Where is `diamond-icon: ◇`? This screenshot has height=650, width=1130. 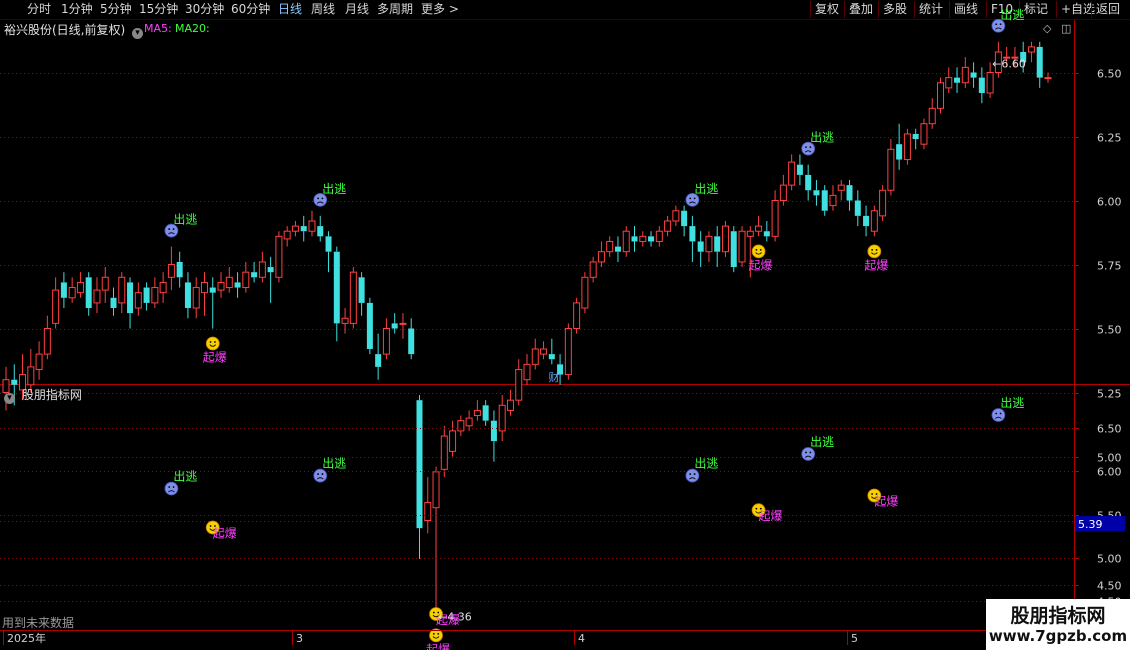
diamond-icon: ◇ is located at coordinates (1047, 28).